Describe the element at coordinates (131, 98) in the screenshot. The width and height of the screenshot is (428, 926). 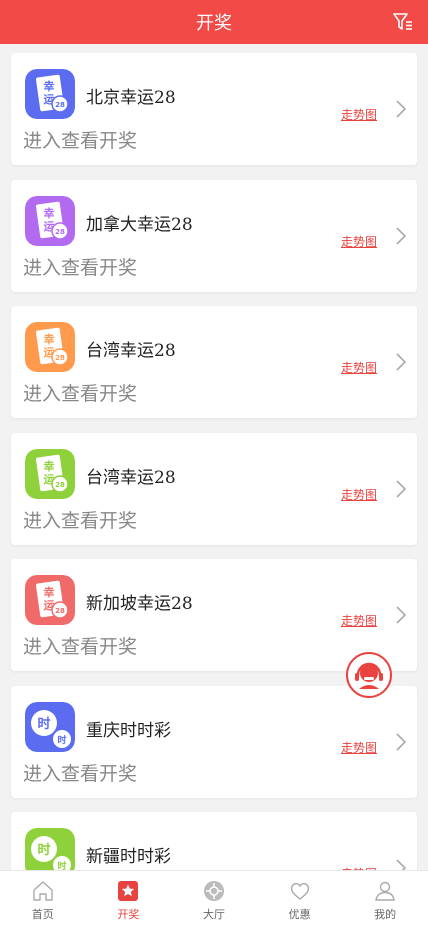
I see `lottery-name: 北京幸运28` at that location.